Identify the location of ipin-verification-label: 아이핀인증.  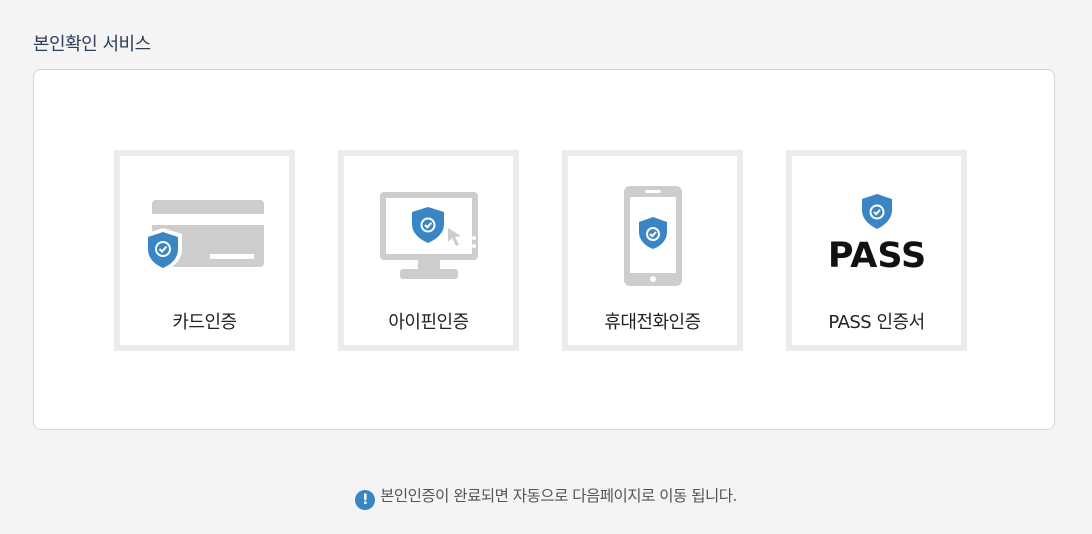
(428, 322).